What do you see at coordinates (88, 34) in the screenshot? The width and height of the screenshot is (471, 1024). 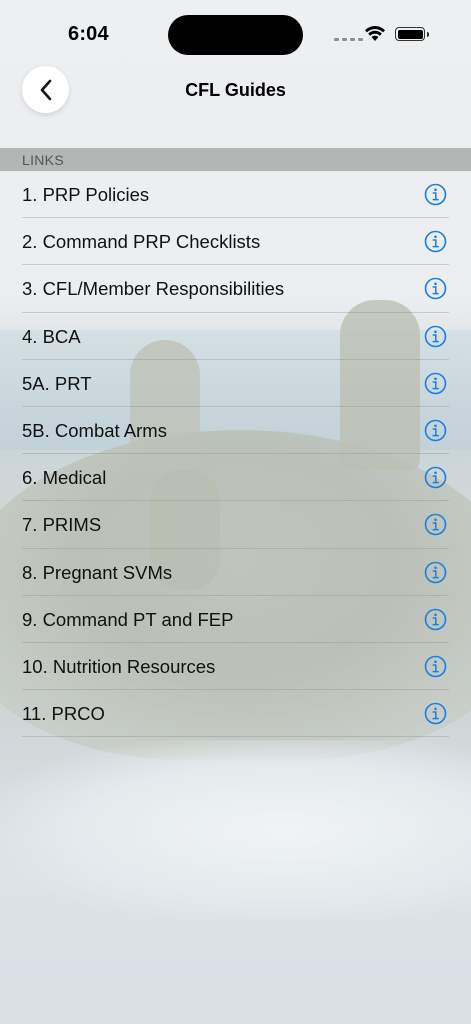 I see `status-time: 6:04` at bounding box center [88, 34].